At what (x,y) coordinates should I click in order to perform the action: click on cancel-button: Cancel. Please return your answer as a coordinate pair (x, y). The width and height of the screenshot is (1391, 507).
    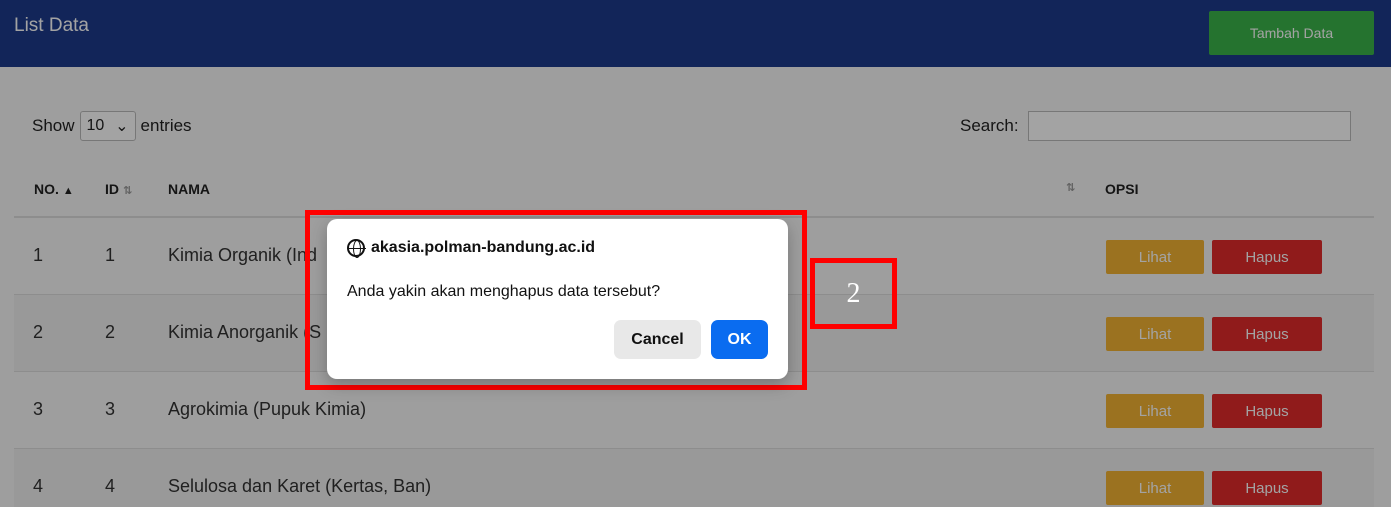
    Looking at the image, I should click on (657, 339).